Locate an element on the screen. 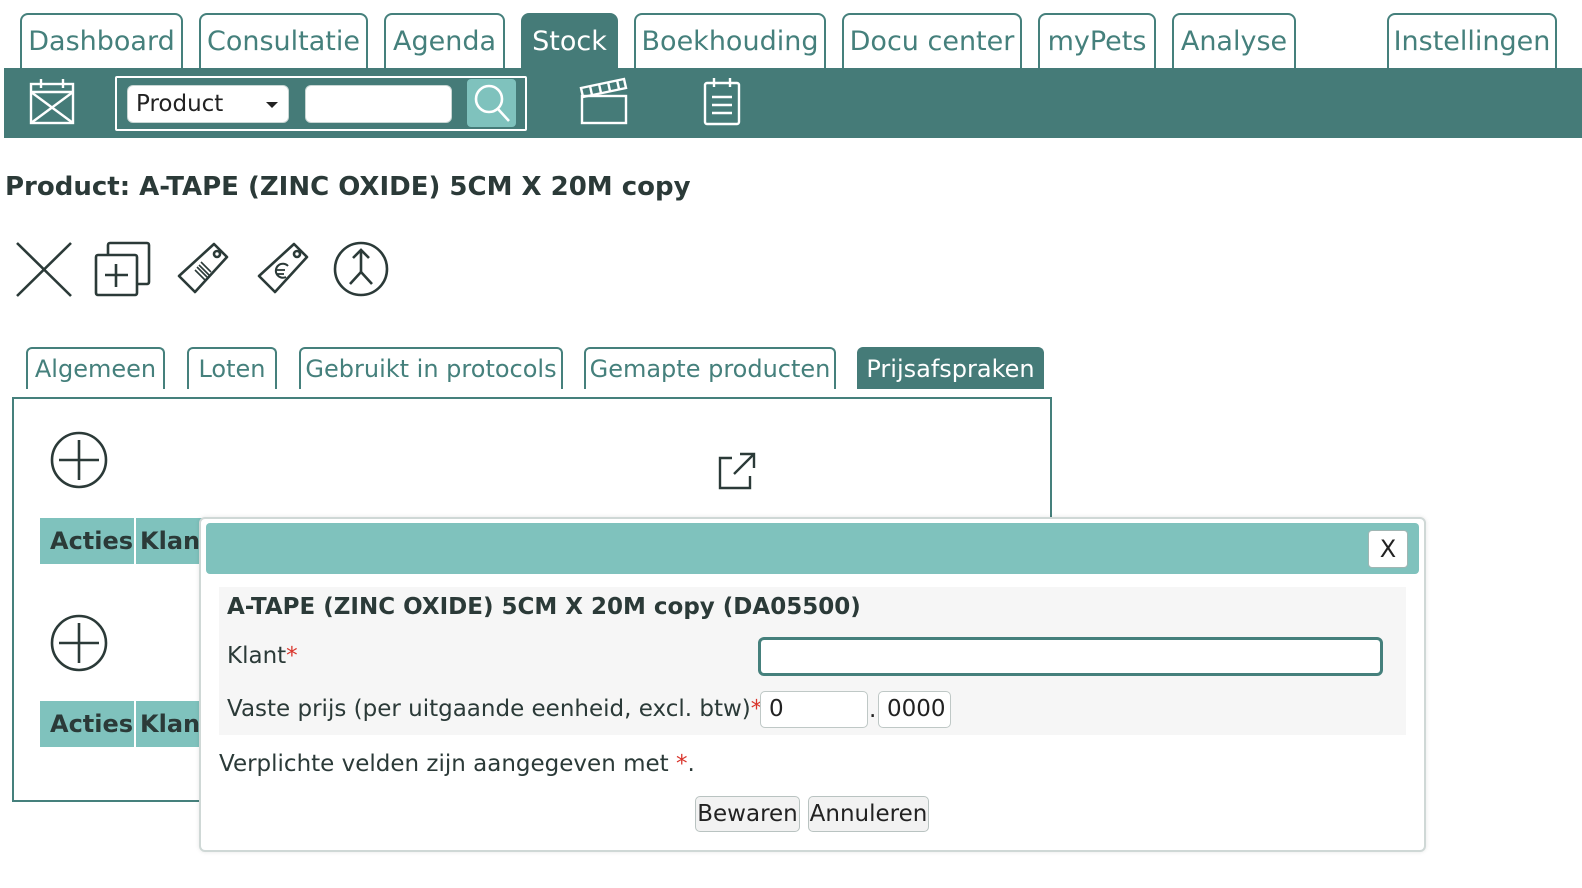  merge-icon is located at coordinates (361, 269).